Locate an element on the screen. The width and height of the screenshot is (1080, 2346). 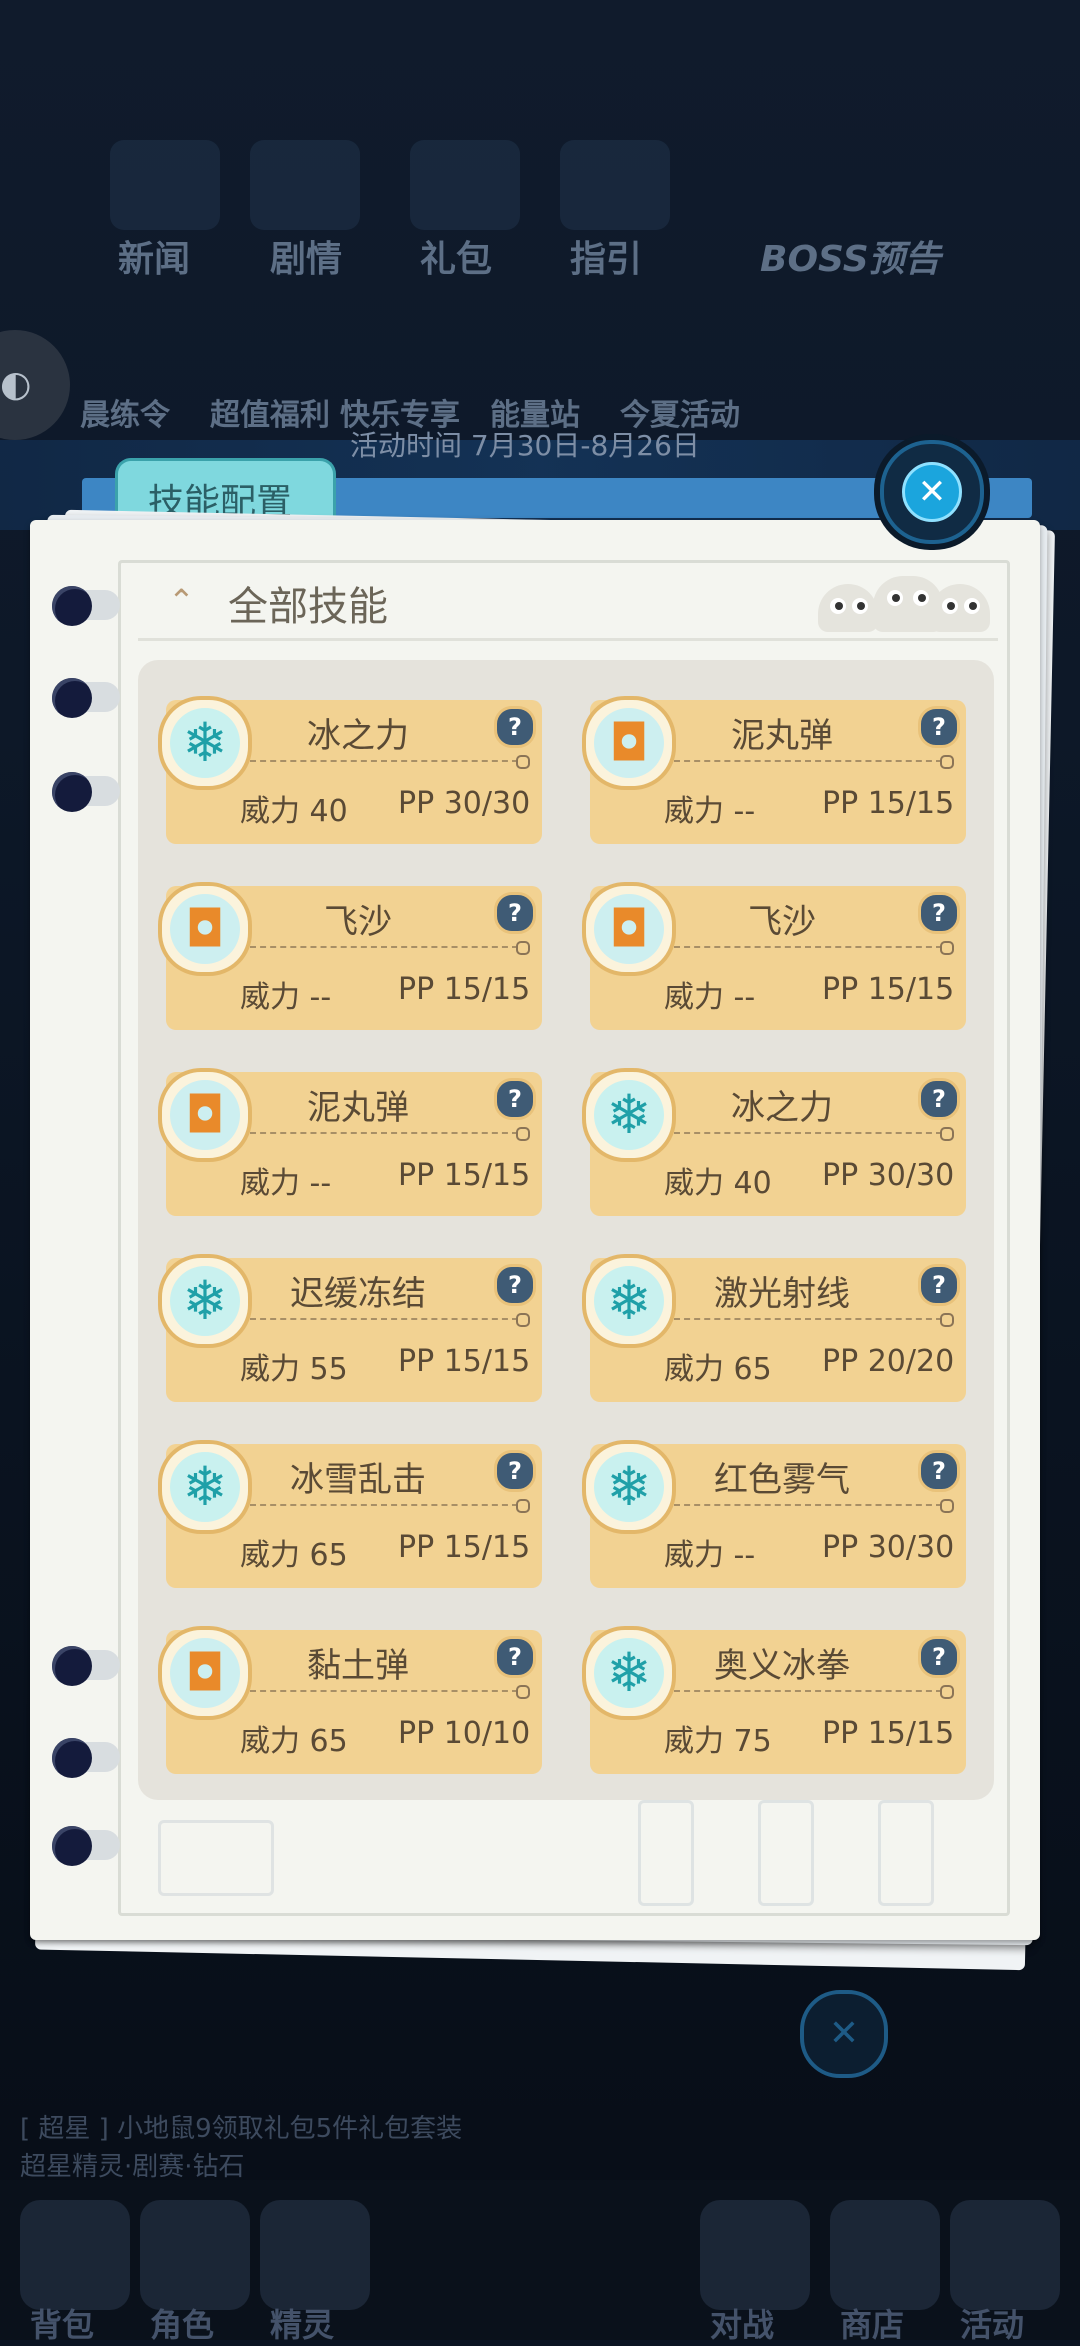
guide-icon is located at coordinates (615, 185).